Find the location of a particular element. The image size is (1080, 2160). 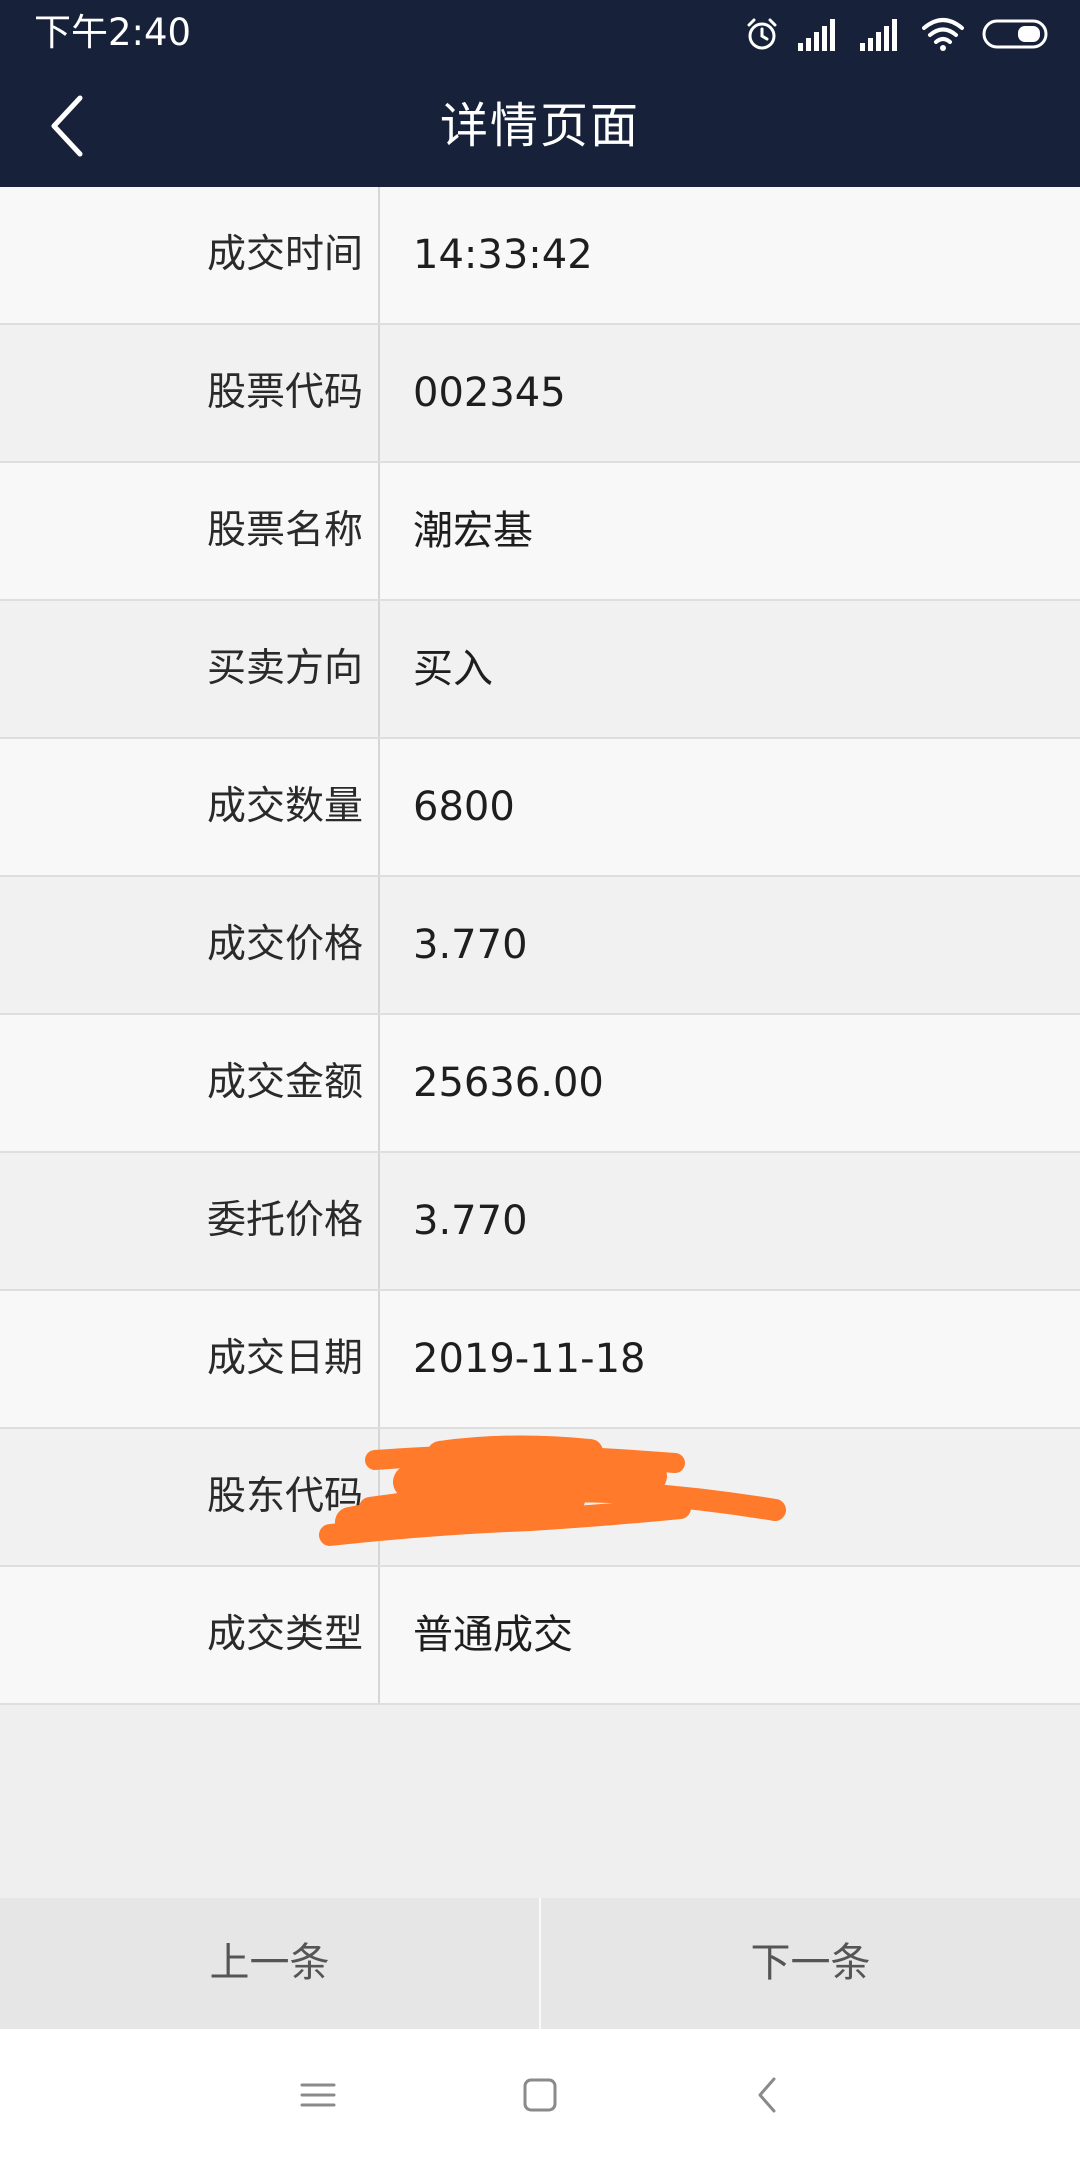

detail-row: 股票名称 潮宏基 is located at coordinates (540, 532).